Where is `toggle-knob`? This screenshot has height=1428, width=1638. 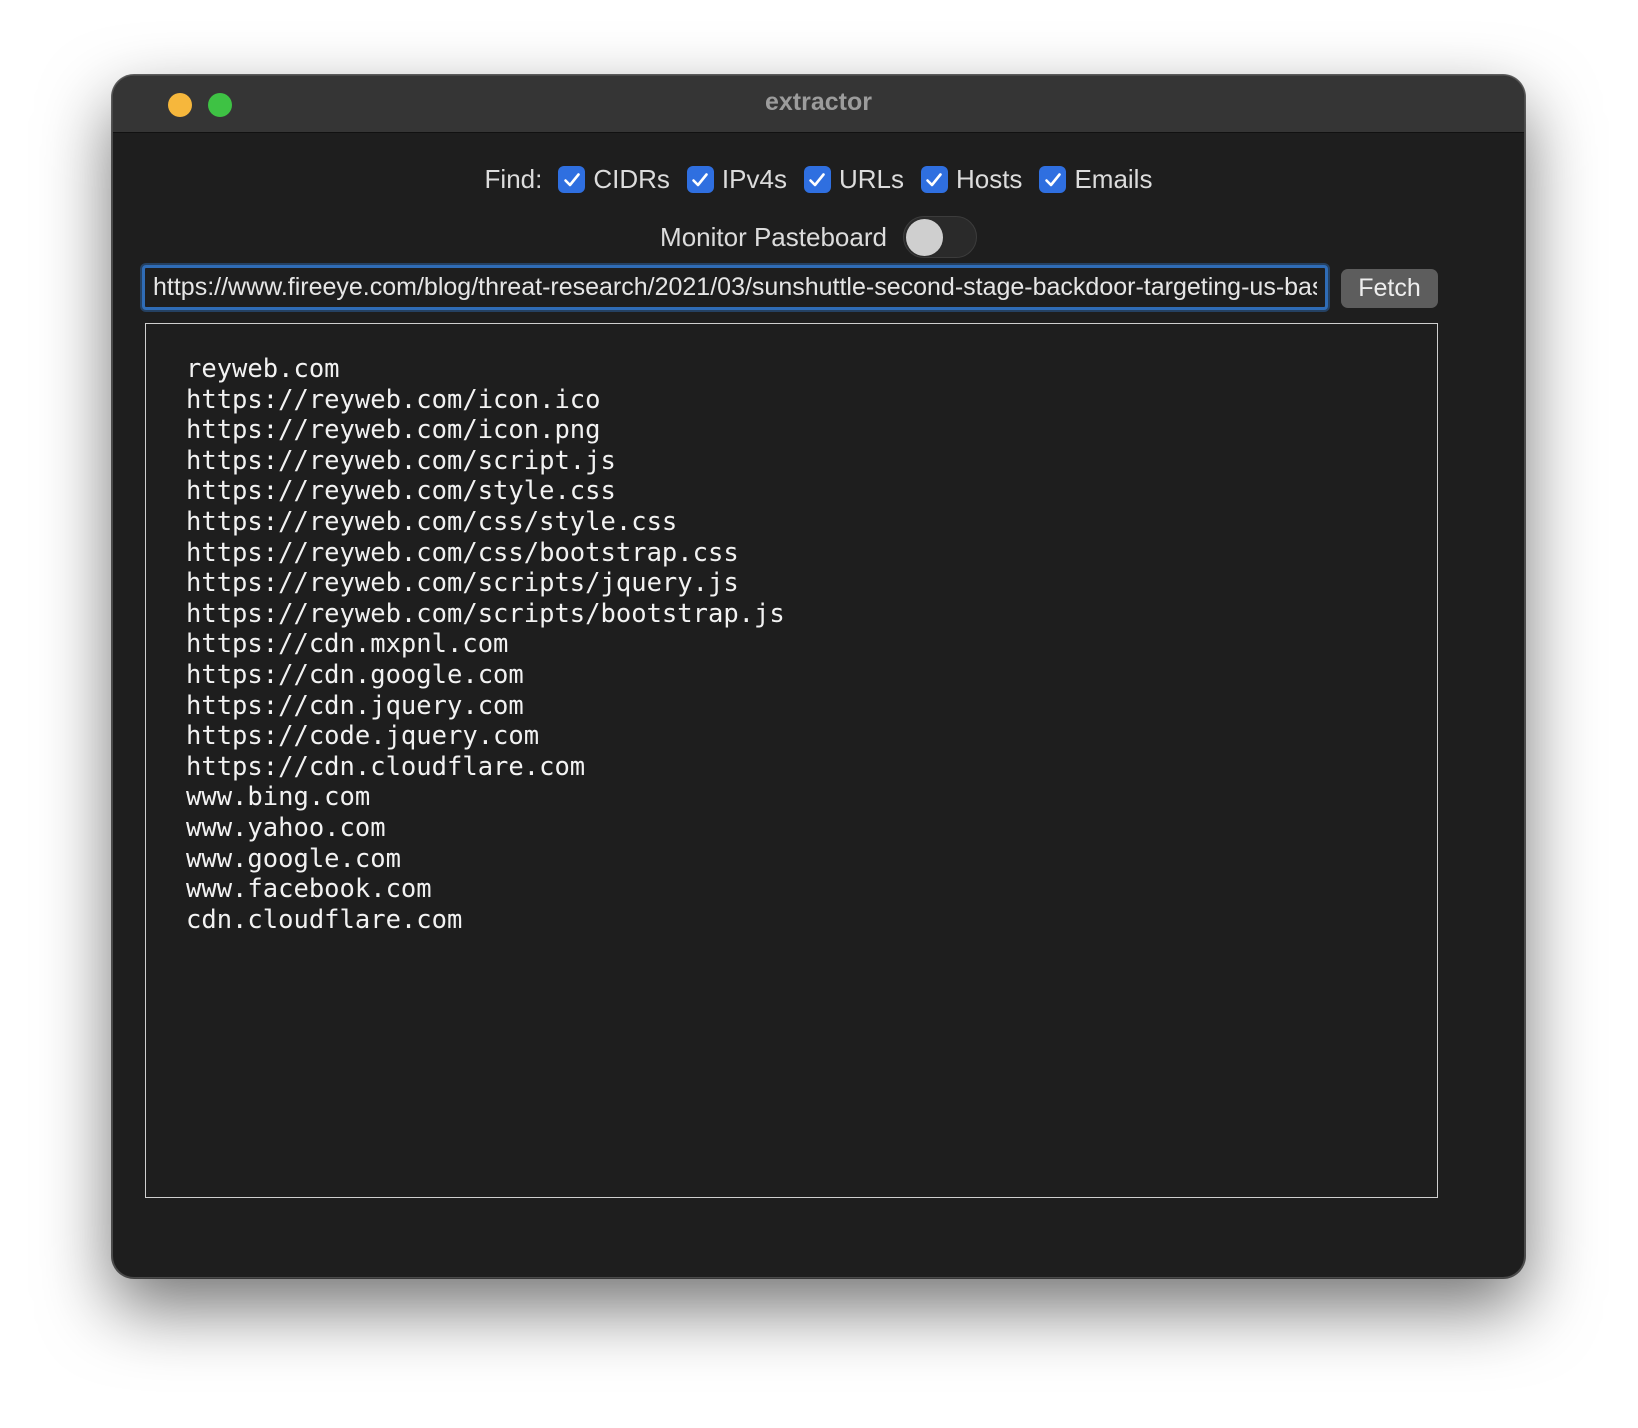 toggle-knob is located at coordinates (924, 237).